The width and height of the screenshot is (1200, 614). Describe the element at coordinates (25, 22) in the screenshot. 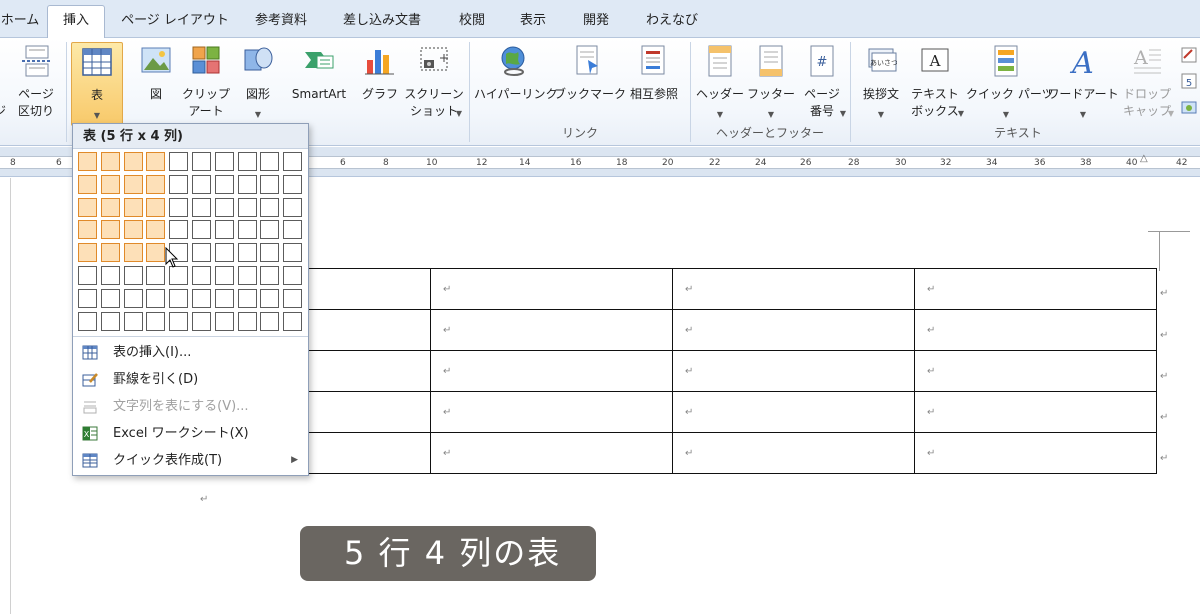

I see `tab-home: ホーム` at that location.